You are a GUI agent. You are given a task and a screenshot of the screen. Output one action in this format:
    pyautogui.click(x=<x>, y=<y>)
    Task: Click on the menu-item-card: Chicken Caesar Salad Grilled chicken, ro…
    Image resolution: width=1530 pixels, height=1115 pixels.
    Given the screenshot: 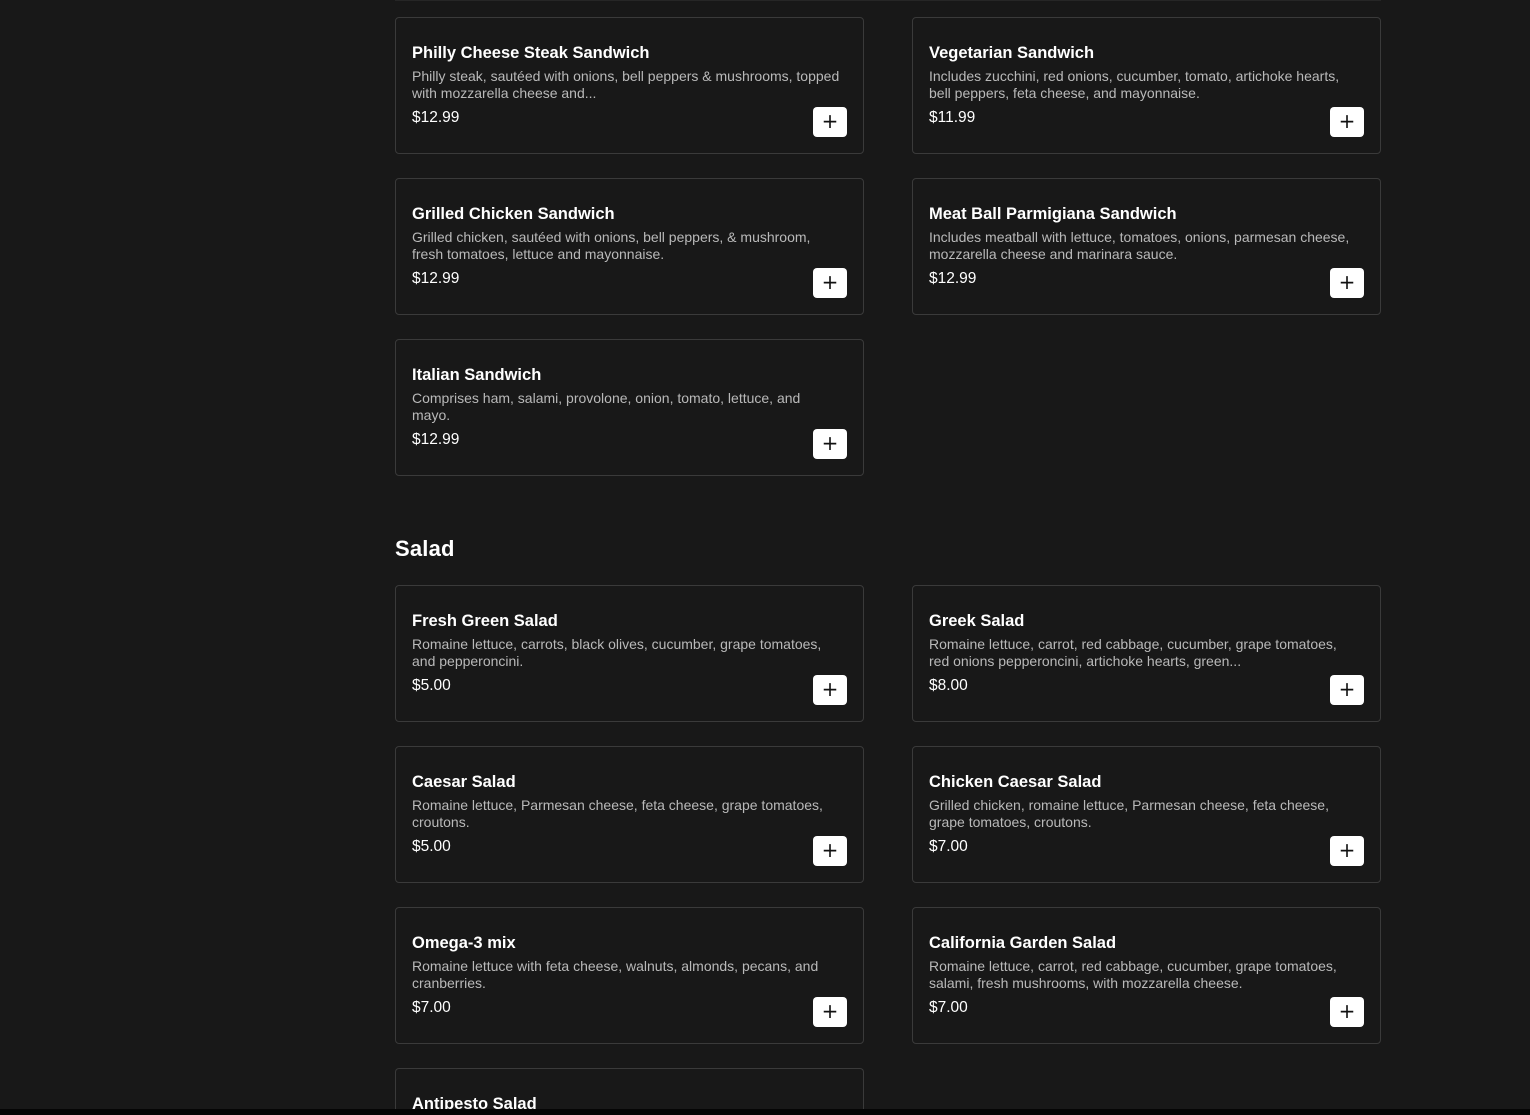 What is the action you would take?
    pyautogui.click(x=1146, y=814)
    